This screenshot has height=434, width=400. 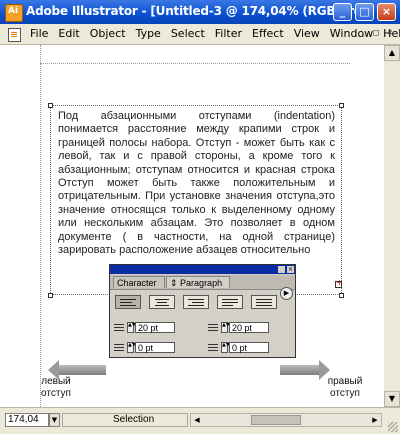 I want to click on close-button: ×, so click(x=386, y=12).